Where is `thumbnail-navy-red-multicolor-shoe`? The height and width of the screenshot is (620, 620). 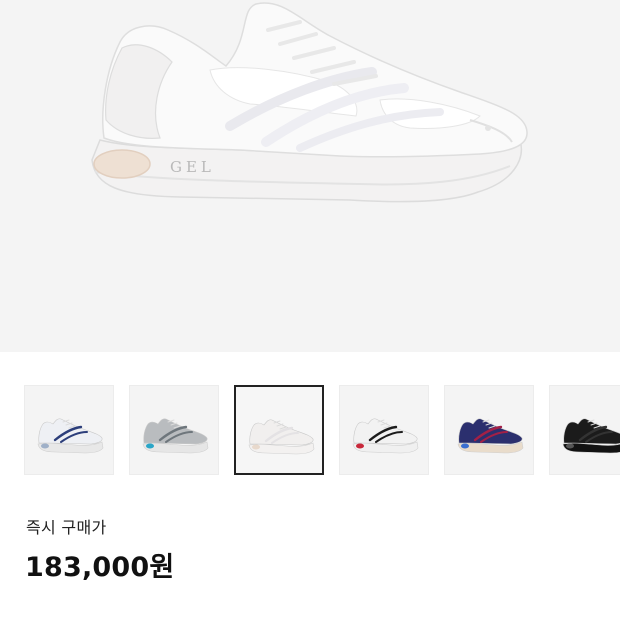 thumbnail-navy-red-multicolor-shoe is located at coordinates (489, 430).